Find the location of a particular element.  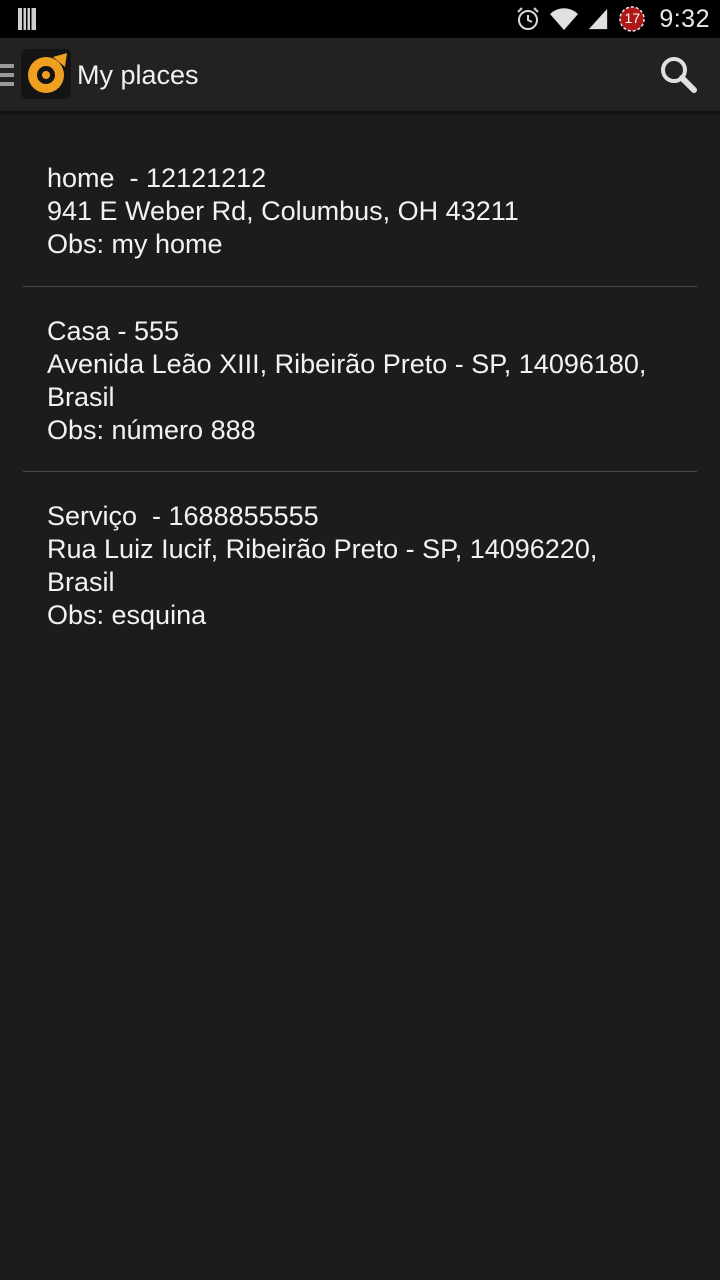

place-obs: Obs: my home is located at coordinates (135, 244).